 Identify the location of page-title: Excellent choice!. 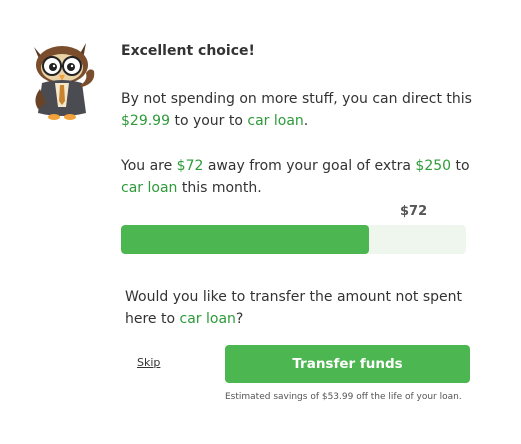
(188, 51).